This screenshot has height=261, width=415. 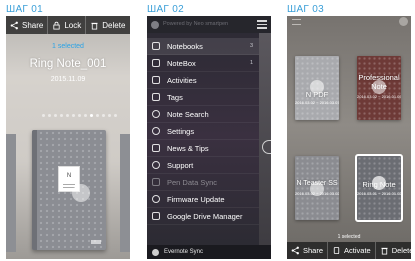 What do you see at coordinates (317, 88) in the screenshot?
I see `notebook-tile-n-pdf: N PDF 2016.03.02 ~ 2016.03.07` at bounding box center [317, 88].